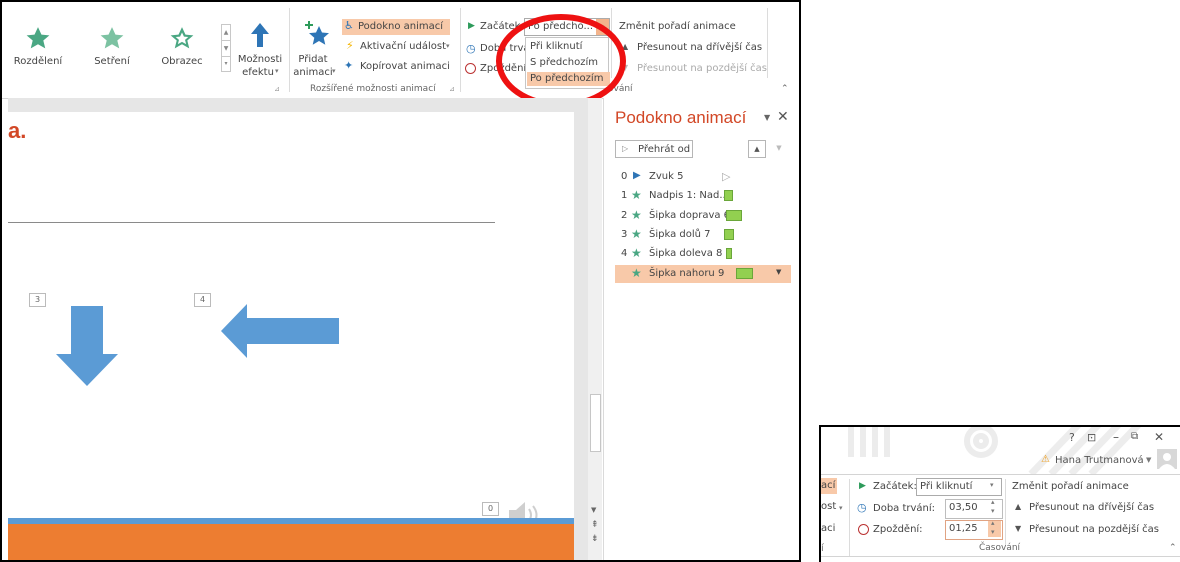  I want to click on fragment-text: aci, so click(828, 528).